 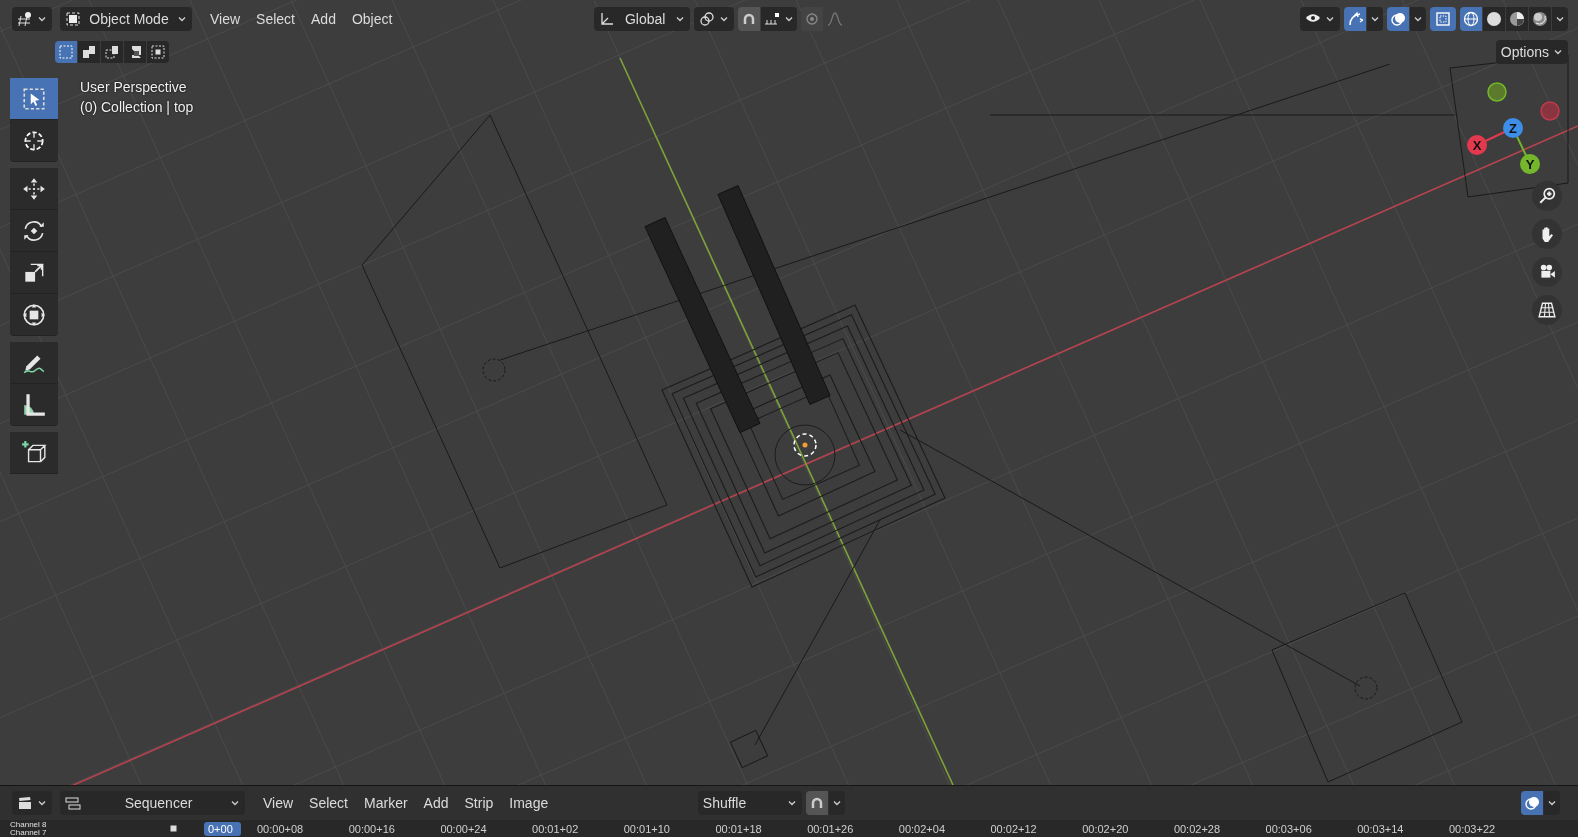 What do you see at coordinates (386, 803) in the screenshot?
I see `menu-item: Marker` at bounding box center [386, 803].